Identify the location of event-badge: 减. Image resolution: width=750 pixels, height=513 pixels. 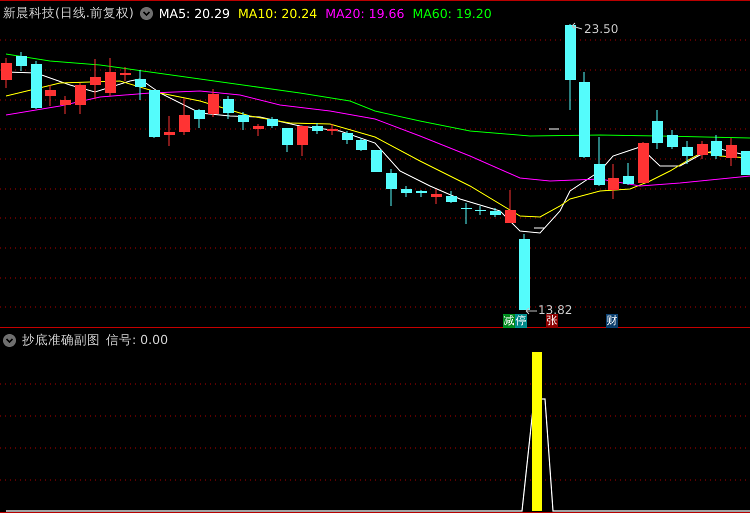
(509, 321).